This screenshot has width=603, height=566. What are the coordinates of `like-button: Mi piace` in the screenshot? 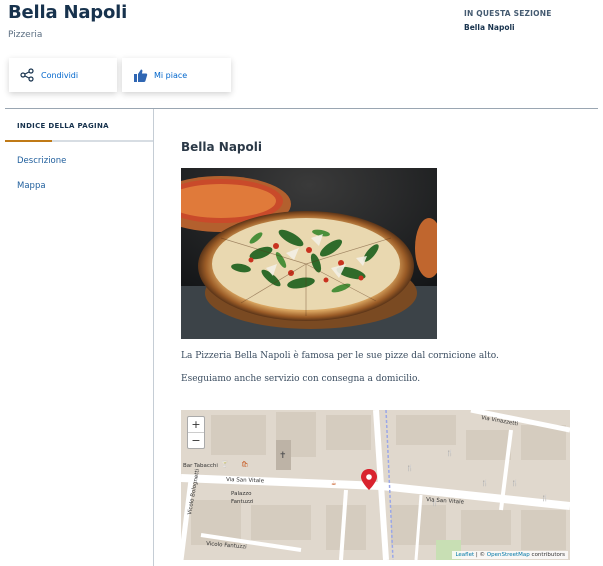 It's located at (176, 75).